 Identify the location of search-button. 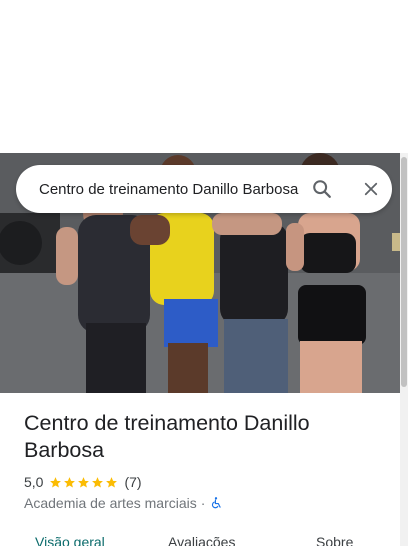
(322, 189).